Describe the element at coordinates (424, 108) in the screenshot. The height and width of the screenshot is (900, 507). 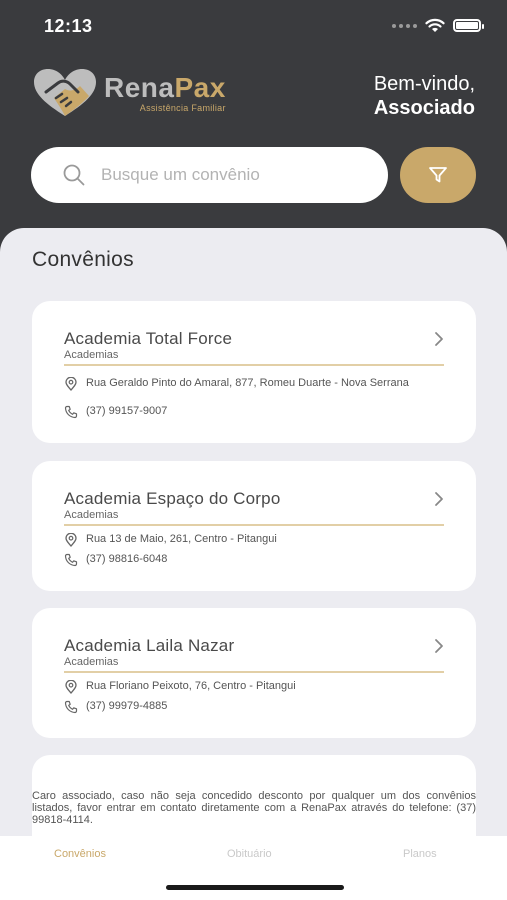
I see `welcome-line2: Associado` at that location.